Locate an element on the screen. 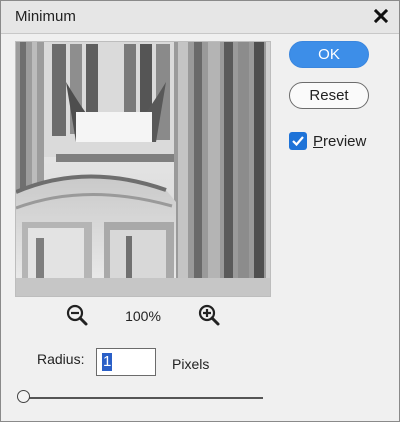 The height and width of the screenshot is (422, 400). zoom-out-button is located at coordinates (77, 315).